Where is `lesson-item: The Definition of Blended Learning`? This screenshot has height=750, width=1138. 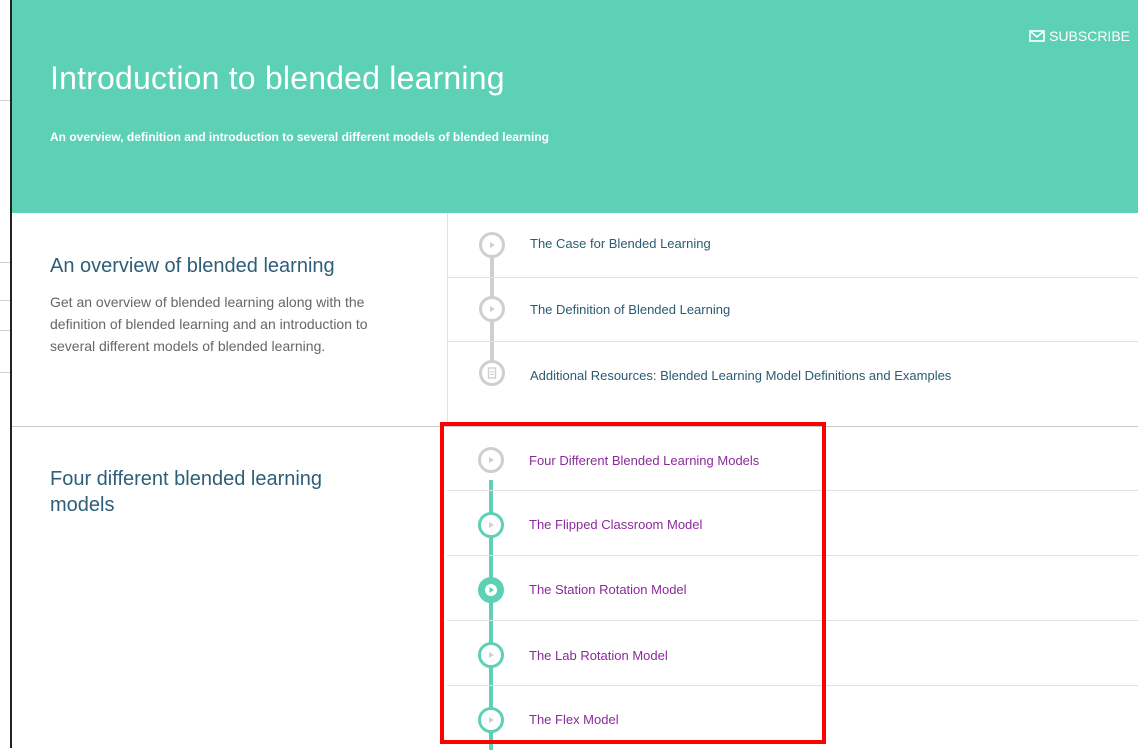 lesson-item: The Definition of Blended Learning is located at coordinates (793, 309).